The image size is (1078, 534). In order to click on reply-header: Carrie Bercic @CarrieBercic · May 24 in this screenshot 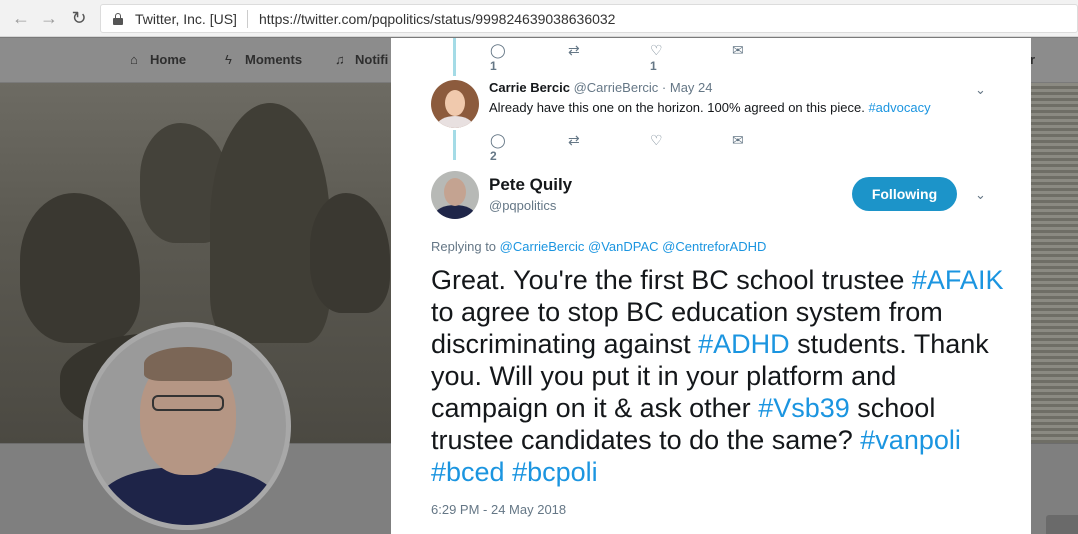, I will do `click(601, 87)`.